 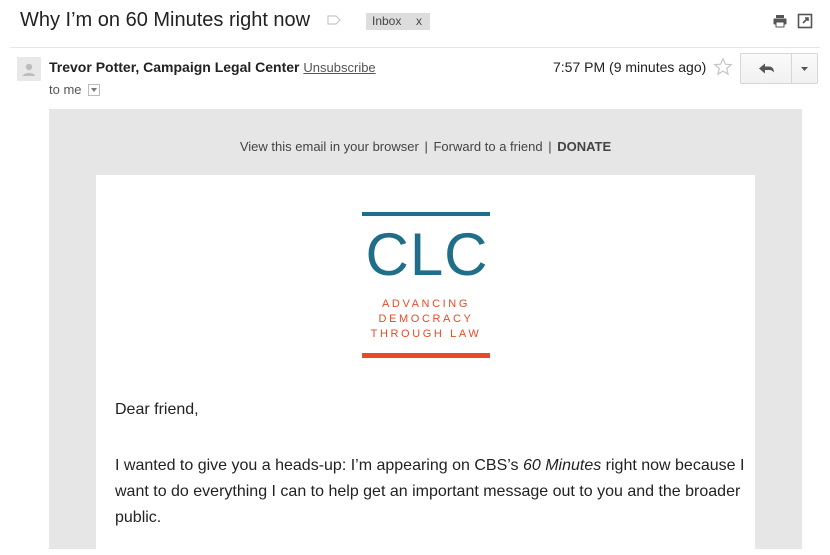 I want to click on reply-icon, so click(x=766, y=68).